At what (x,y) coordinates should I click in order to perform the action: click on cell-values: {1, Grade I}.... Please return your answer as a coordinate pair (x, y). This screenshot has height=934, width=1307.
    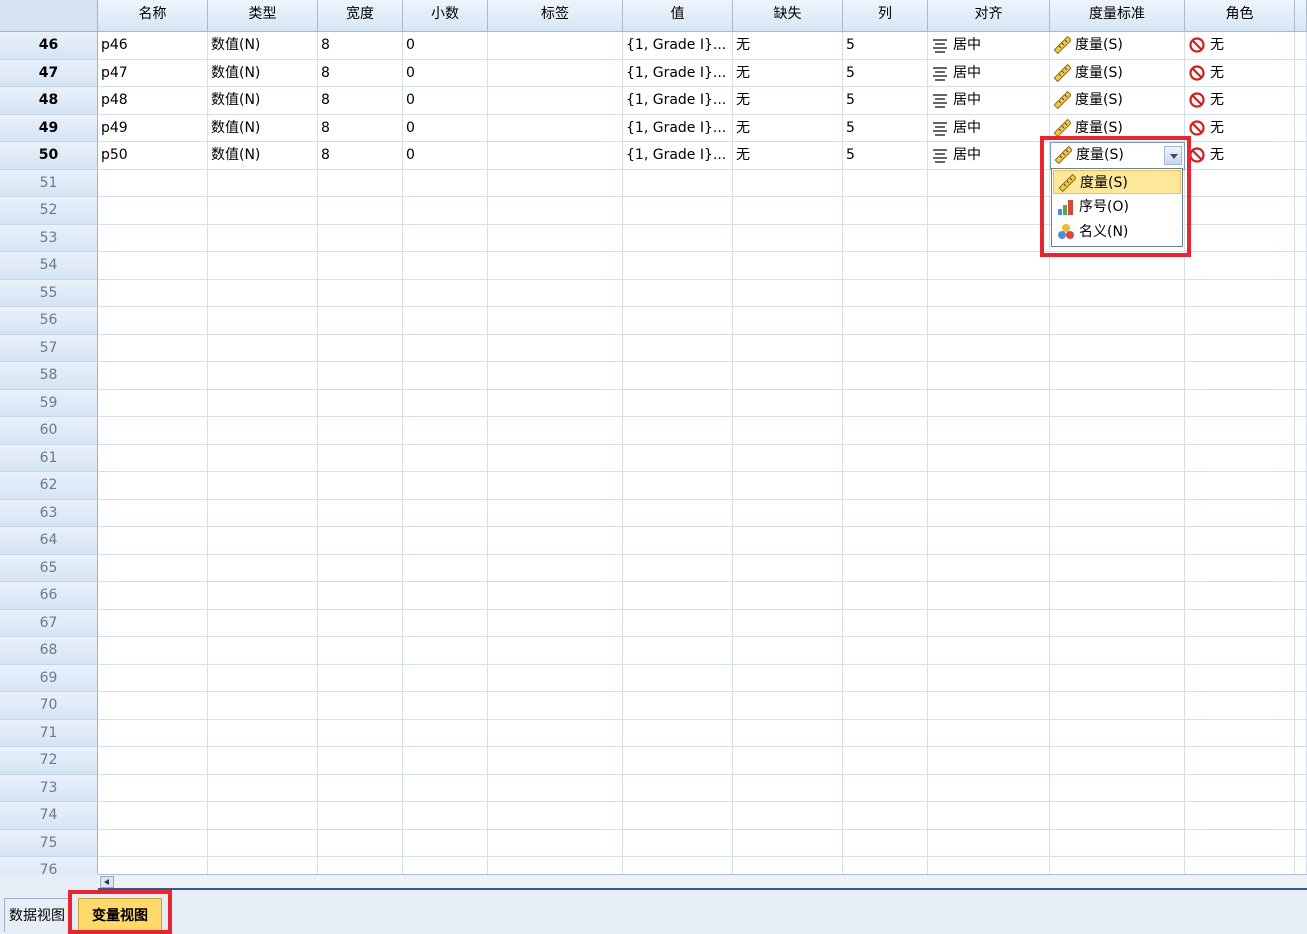
    Looking at the image, I should click on (678, 46).